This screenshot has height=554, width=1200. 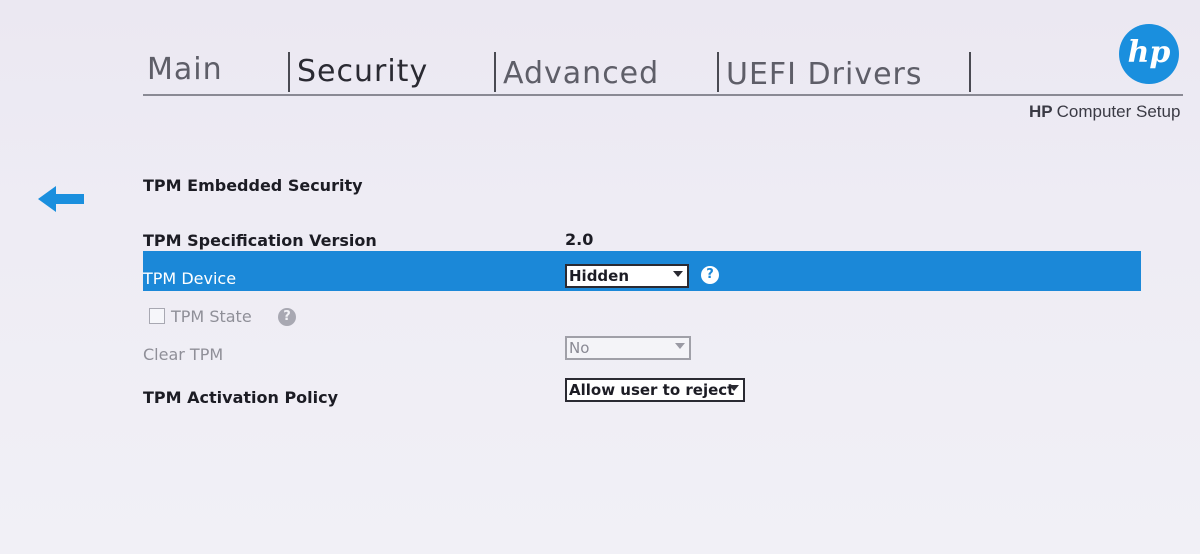 I want to click on app-title: HP Computer Setup, so click(x=1104, y=112).